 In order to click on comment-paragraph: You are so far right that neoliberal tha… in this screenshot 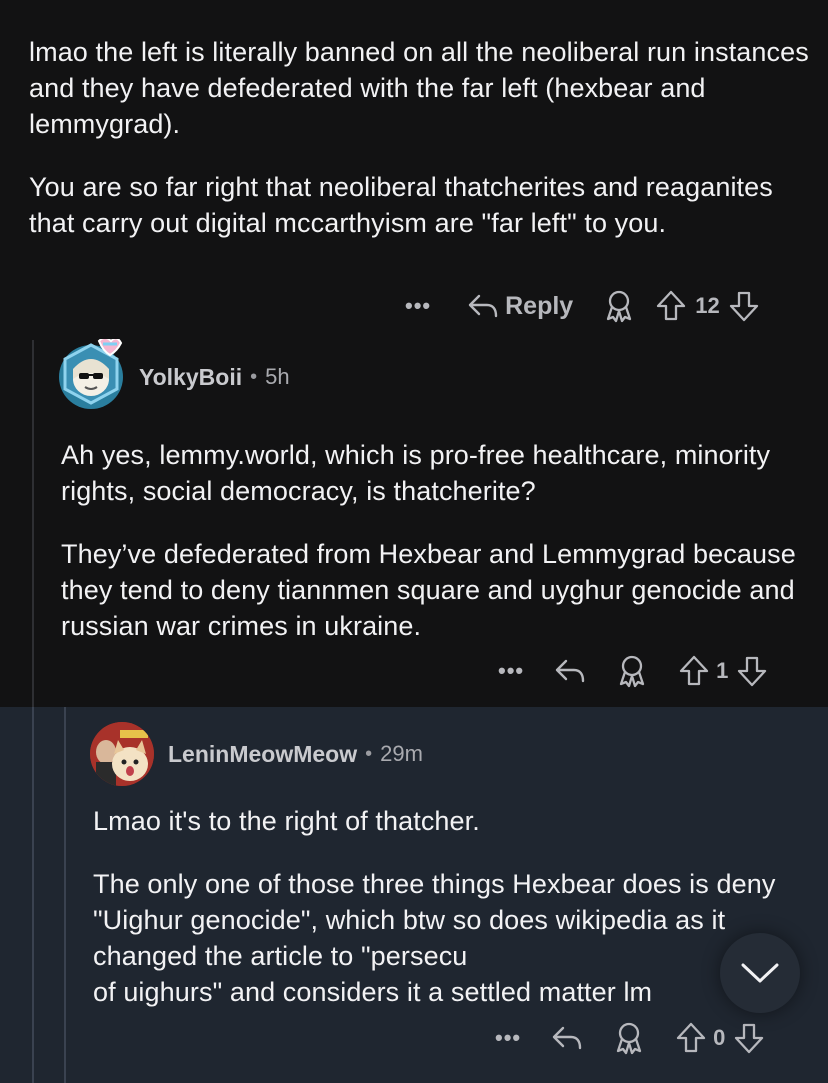, I will do `click(401, 205)`.